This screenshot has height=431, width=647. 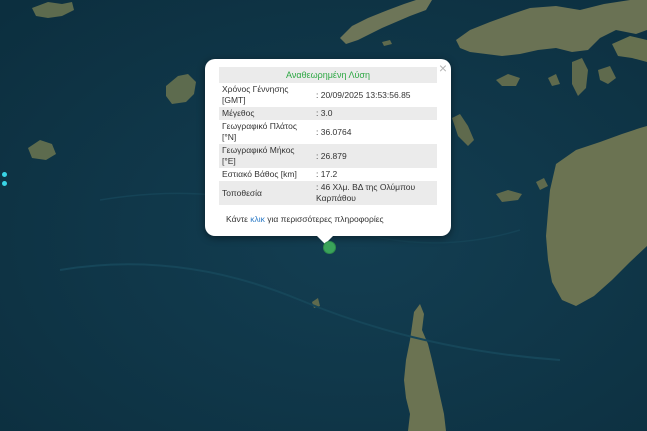 What do you see at coordinates (266, 113) in the screenshot?
I see `magnitude-label: Μέγεθος` at bounding box center [266, 113].